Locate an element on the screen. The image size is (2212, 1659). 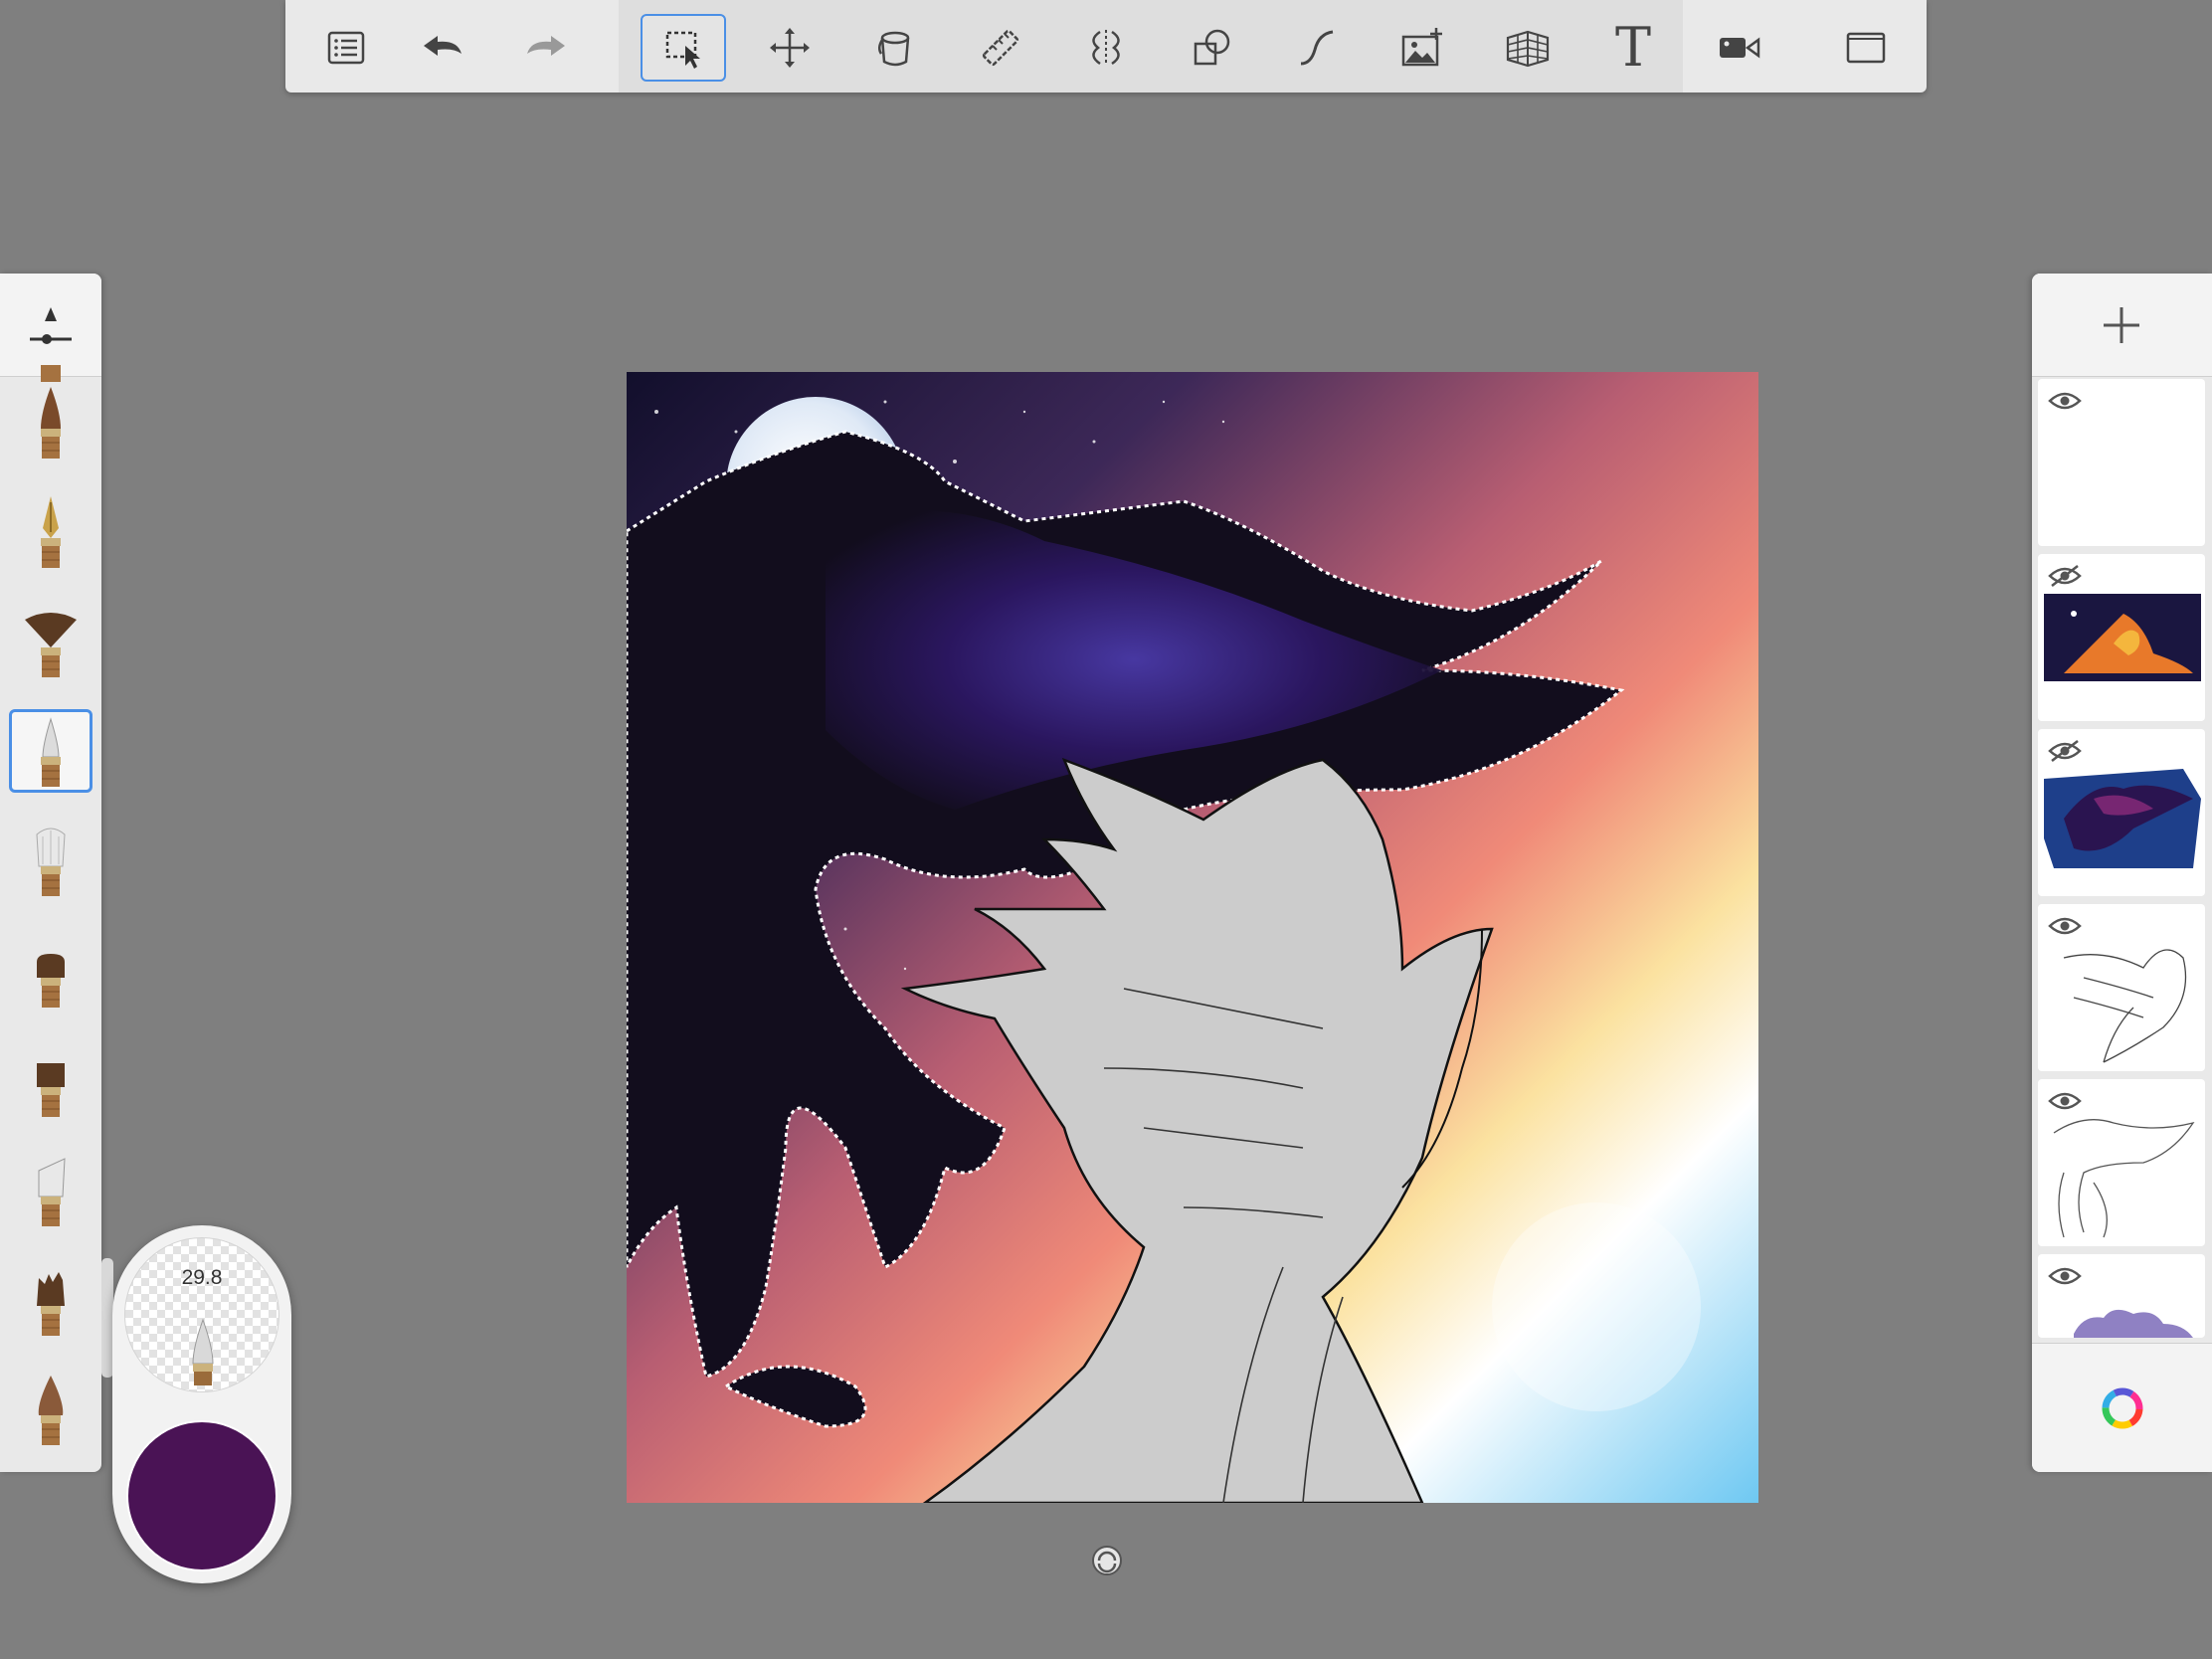
brush-ink-pen is located at coordinates (50, 532).